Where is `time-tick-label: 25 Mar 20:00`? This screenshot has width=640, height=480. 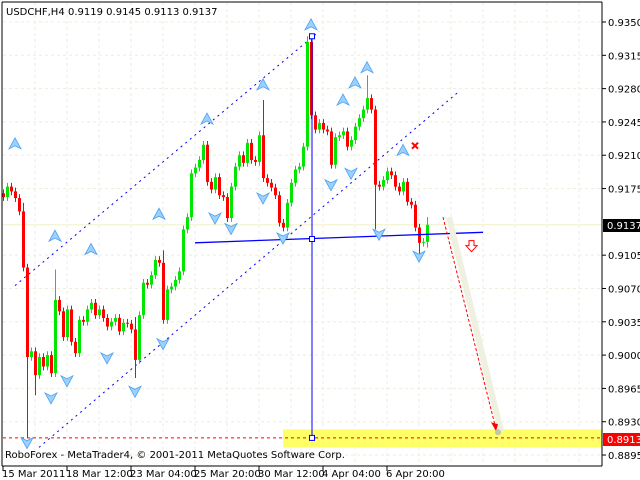 time-tick-label: 25 Mar 20:00 is located at coordinates (227, 474).